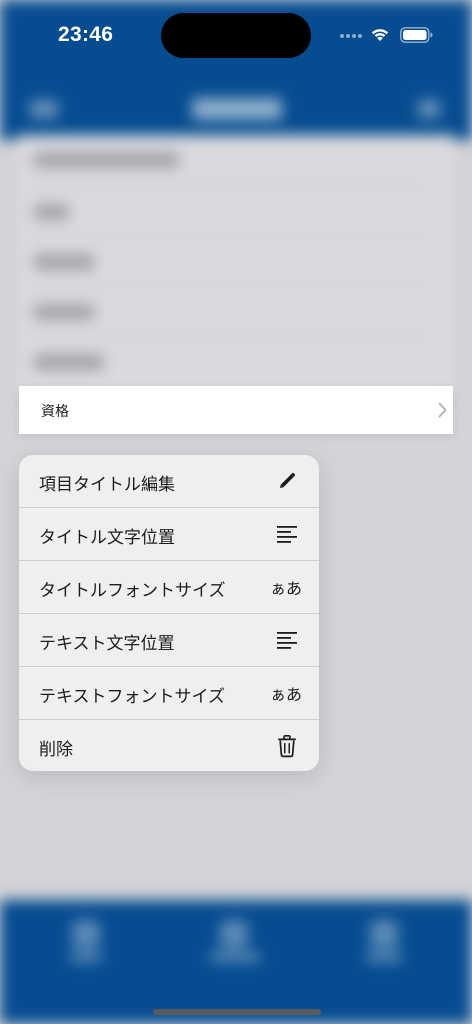 This screenshot has height=1024, width=472. What do you see at coordinates (55, 412) in the screenshot?
I see `row-label: 資格` at bounding box center [55, 412].